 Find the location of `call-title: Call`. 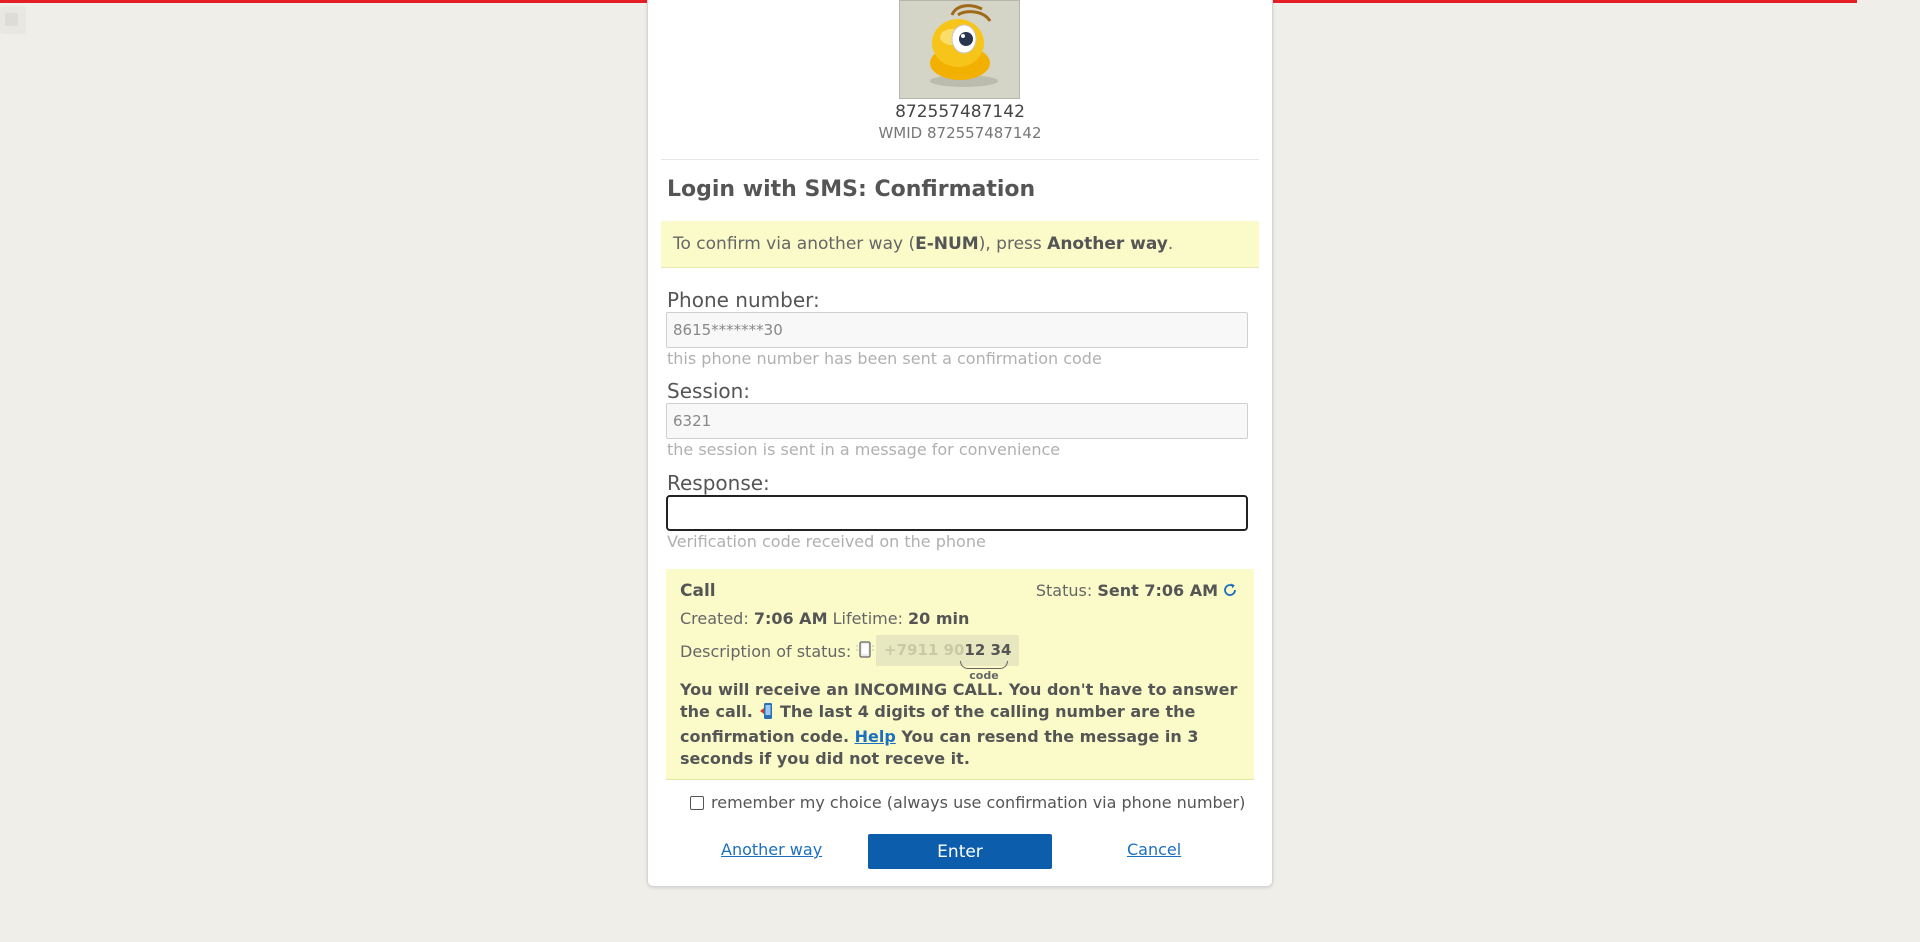

call-title: Call is located at coordinates (698, 591).